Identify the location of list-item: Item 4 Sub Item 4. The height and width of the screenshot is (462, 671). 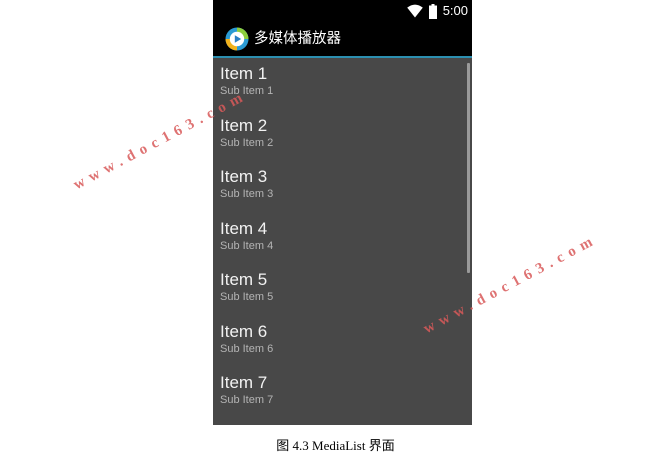
(339, 239).